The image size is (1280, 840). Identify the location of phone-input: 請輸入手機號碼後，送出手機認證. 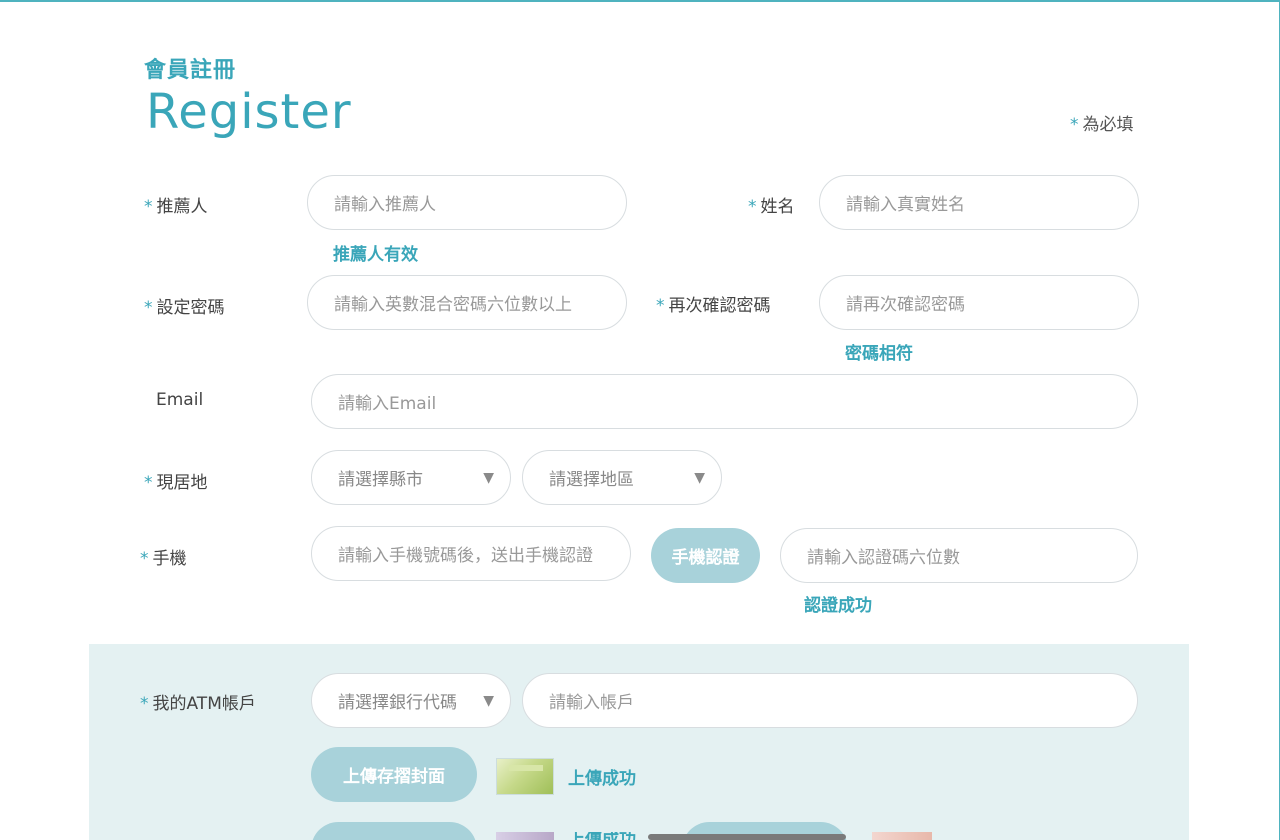
(471, 553).